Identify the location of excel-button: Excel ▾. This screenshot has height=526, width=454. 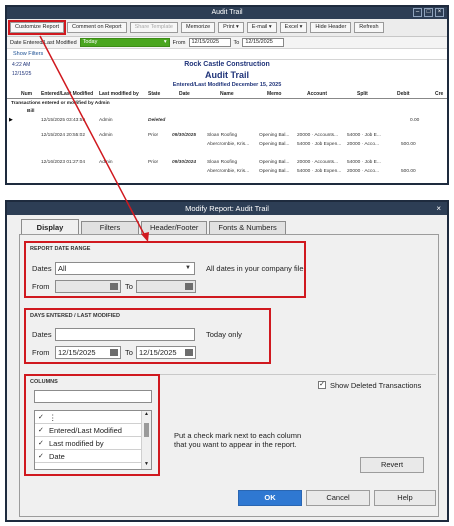
(293, 27).